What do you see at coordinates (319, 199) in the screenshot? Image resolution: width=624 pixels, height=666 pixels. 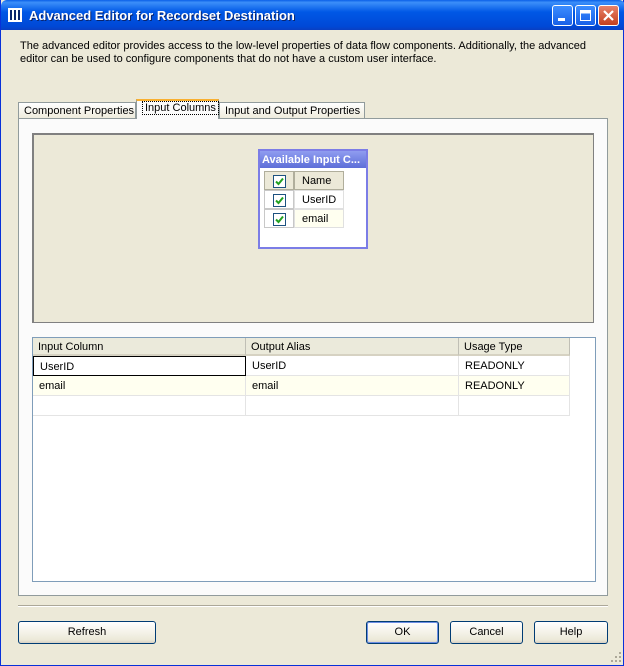 I see `column-name: UserID` at bounding box center [319, 199].